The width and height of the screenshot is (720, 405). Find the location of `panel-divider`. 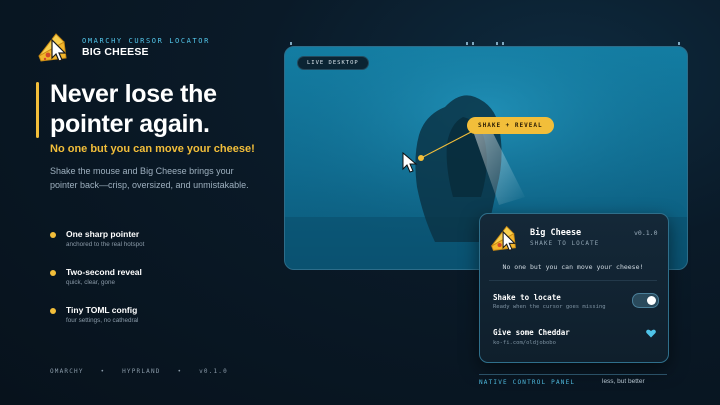

panel-divider is located at coordinates (573, 280).